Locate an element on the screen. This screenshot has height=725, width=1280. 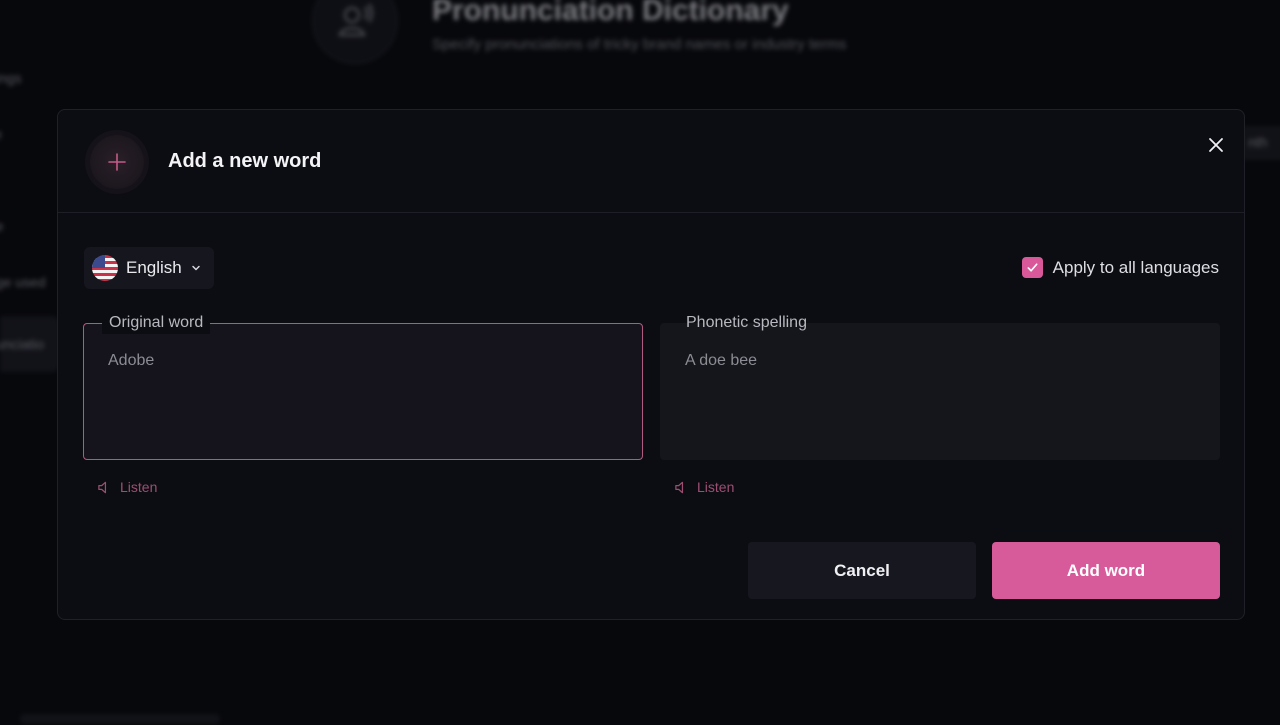
add-word-button: Add word is located at coordinates (1106, 570).